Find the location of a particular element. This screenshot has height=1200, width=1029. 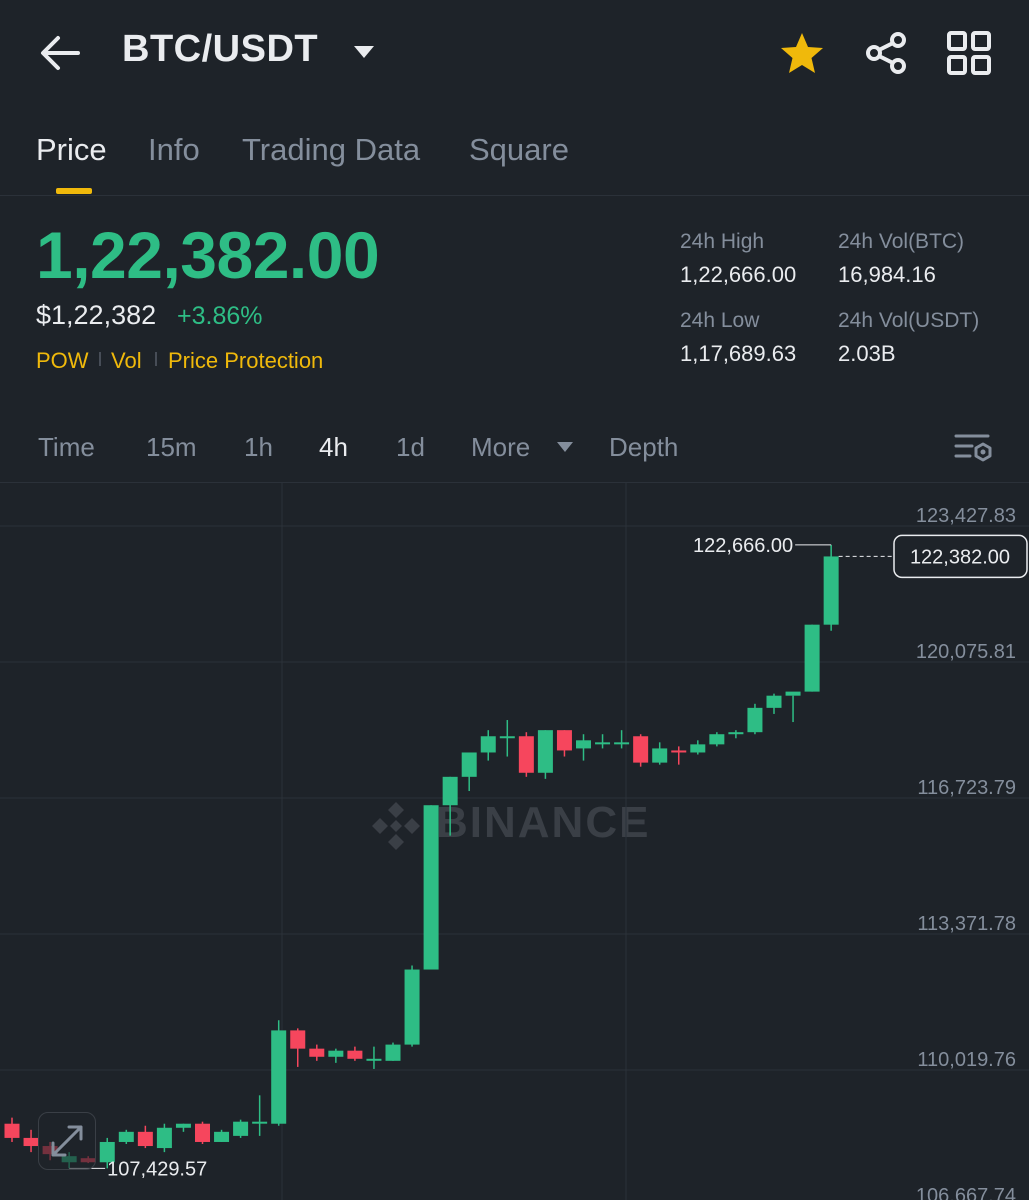

low-label: 24h Low is located at coordinates (720, 320).